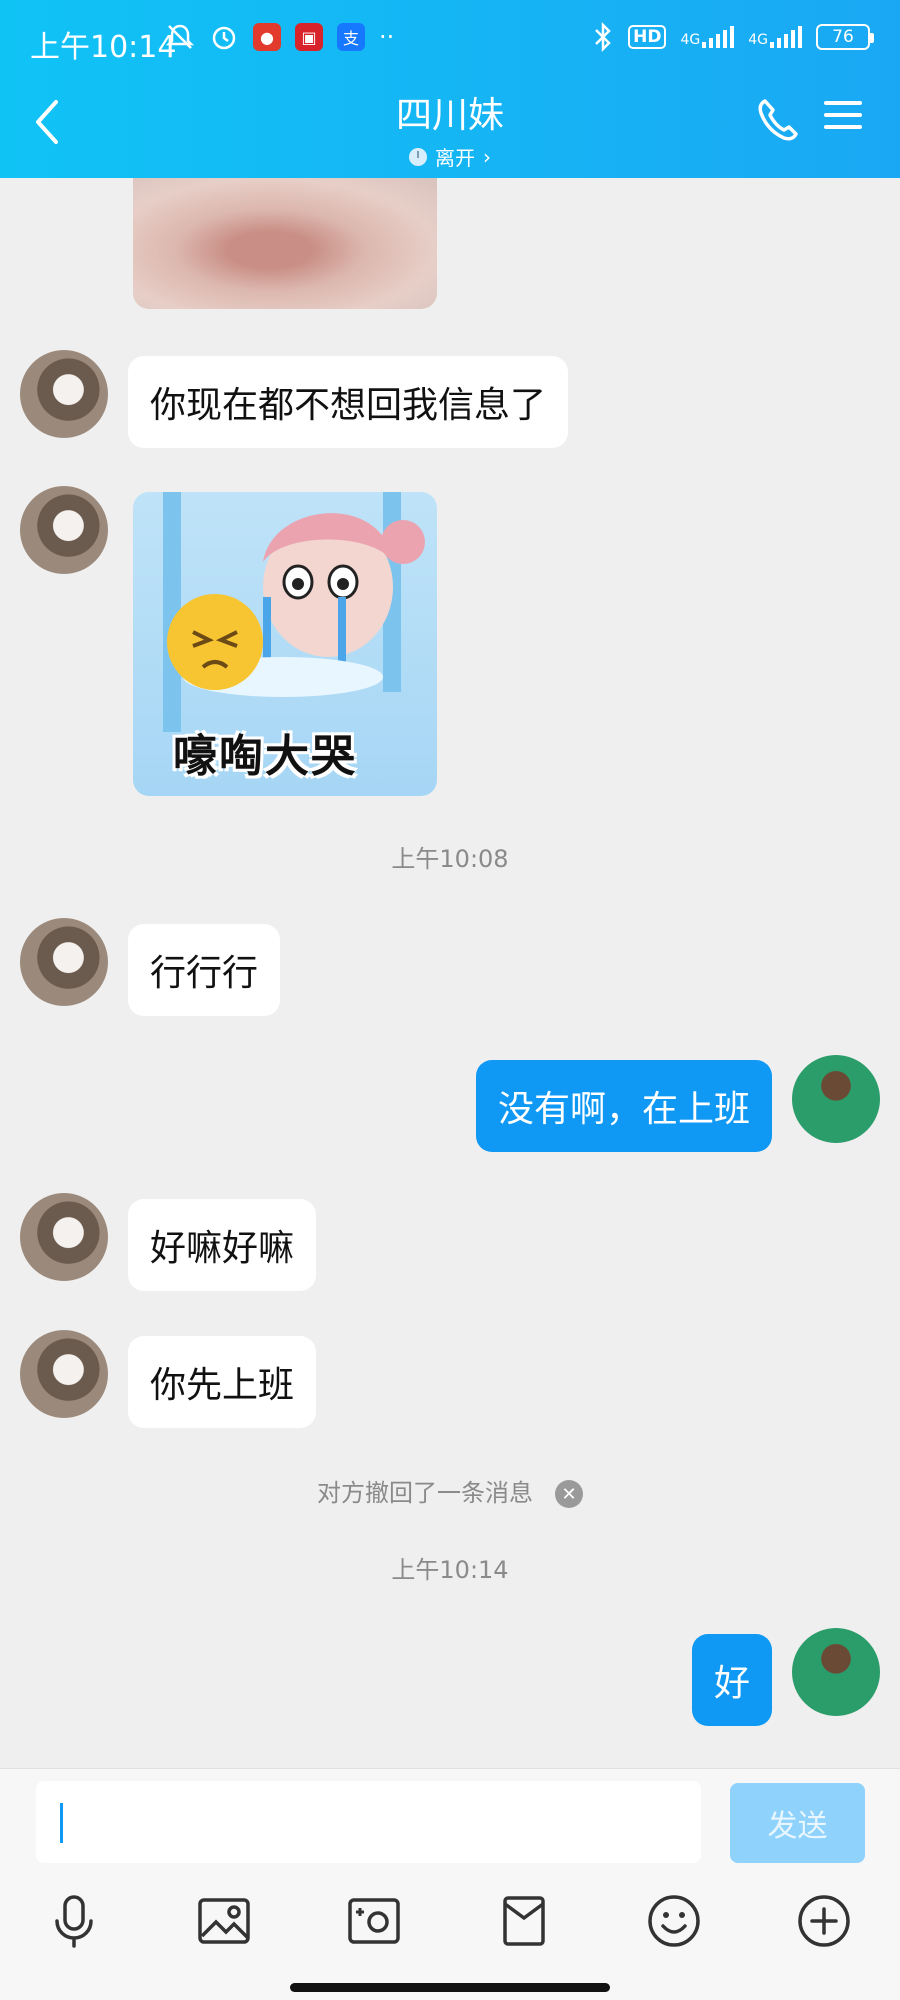 This screenshot has height=2000, width=900. I want to click on status-time: 上午10:14, so click(103, 47).